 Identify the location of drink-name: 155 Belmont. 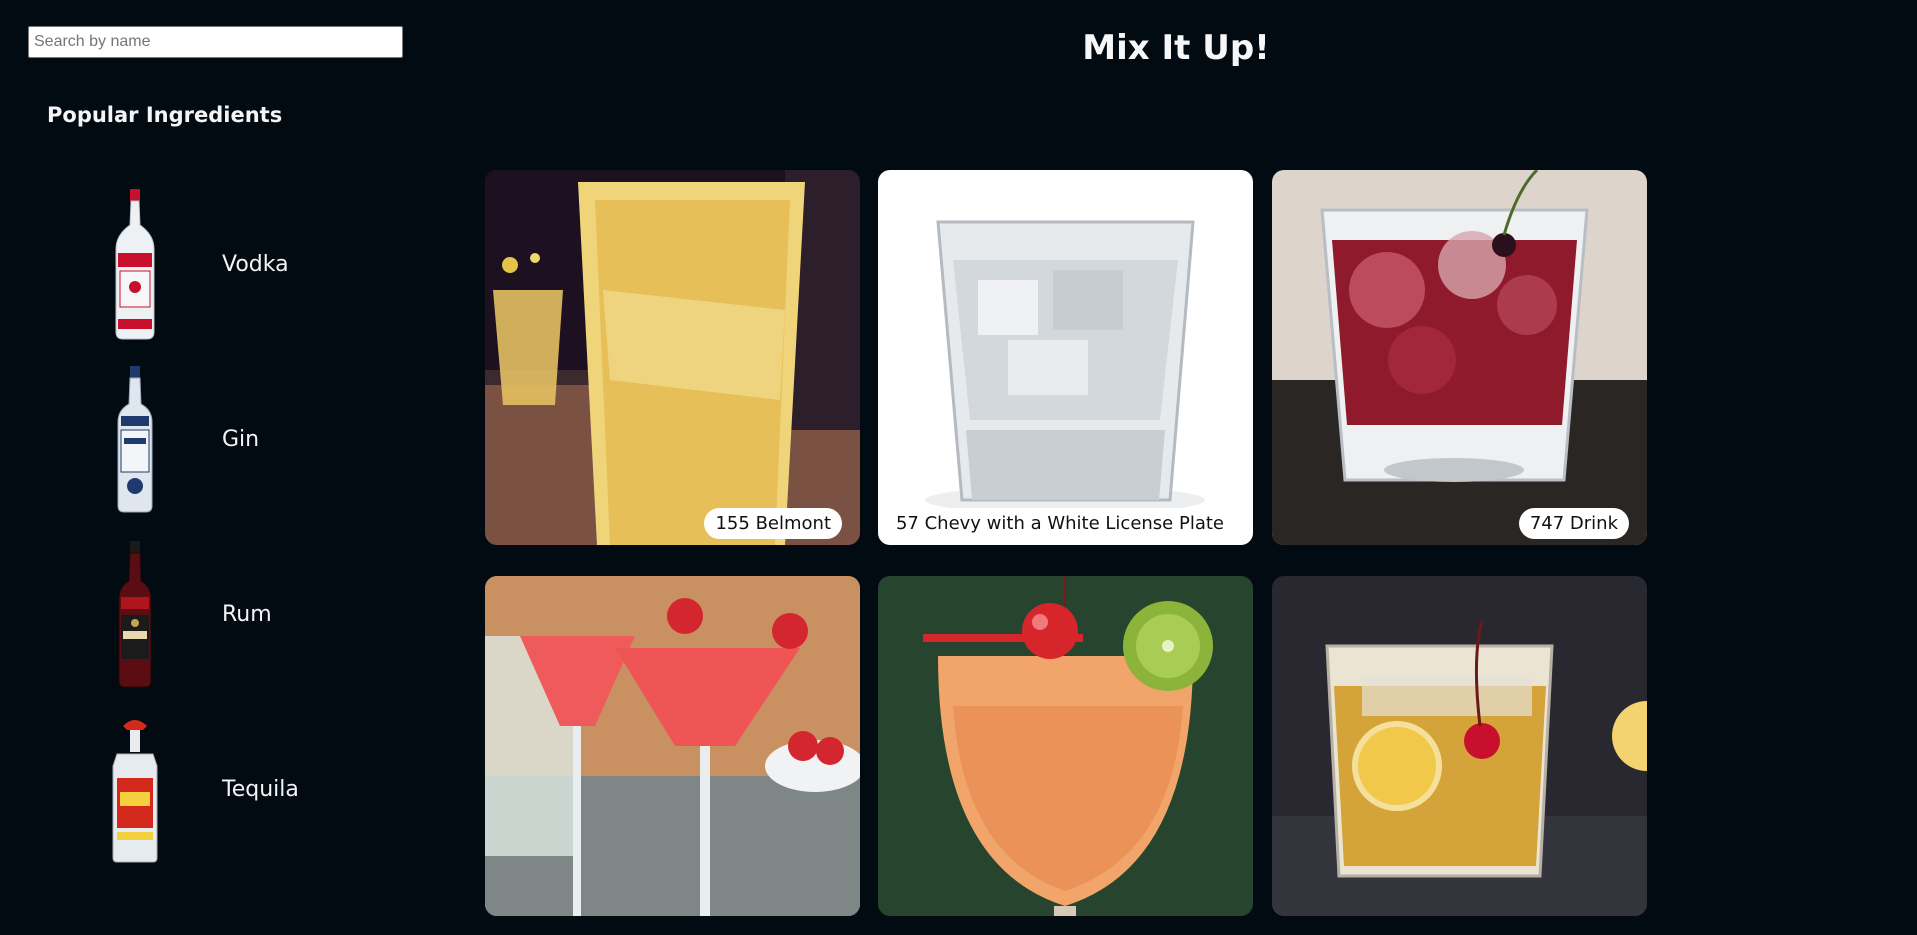
(773, 523).